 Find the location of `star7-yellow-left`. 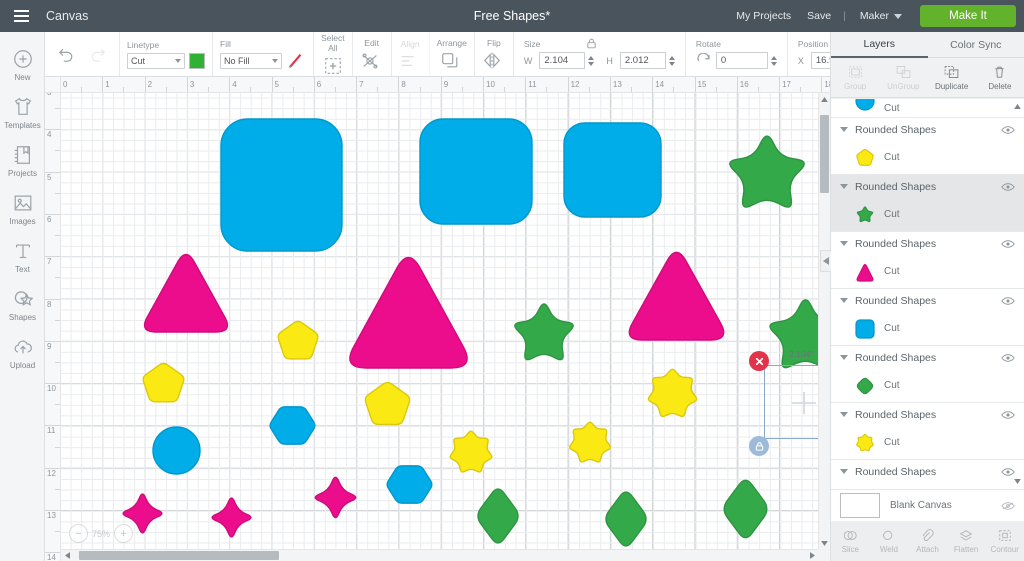

star7-yellow-left is located at coordinates (471, 451).